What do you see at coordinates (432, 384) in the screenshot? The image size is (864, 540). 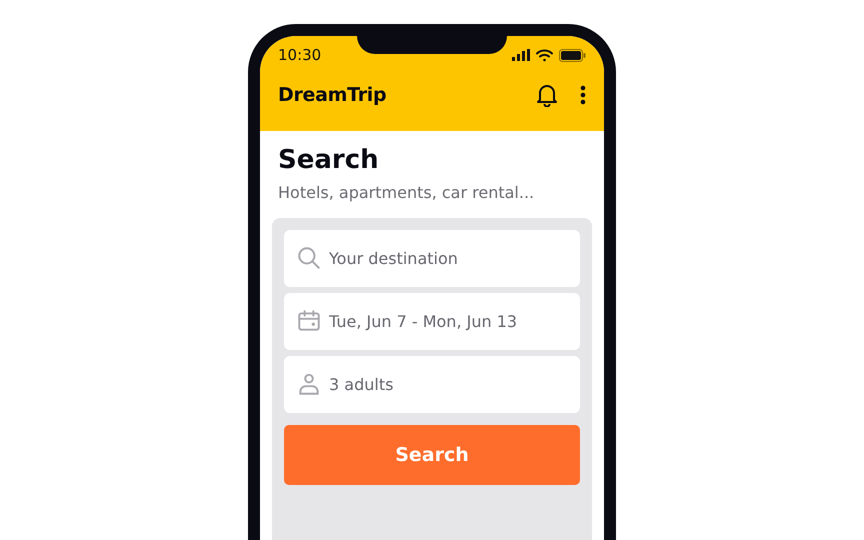 I see `guests-field: 3 adults` at bounding box center [432, 384].